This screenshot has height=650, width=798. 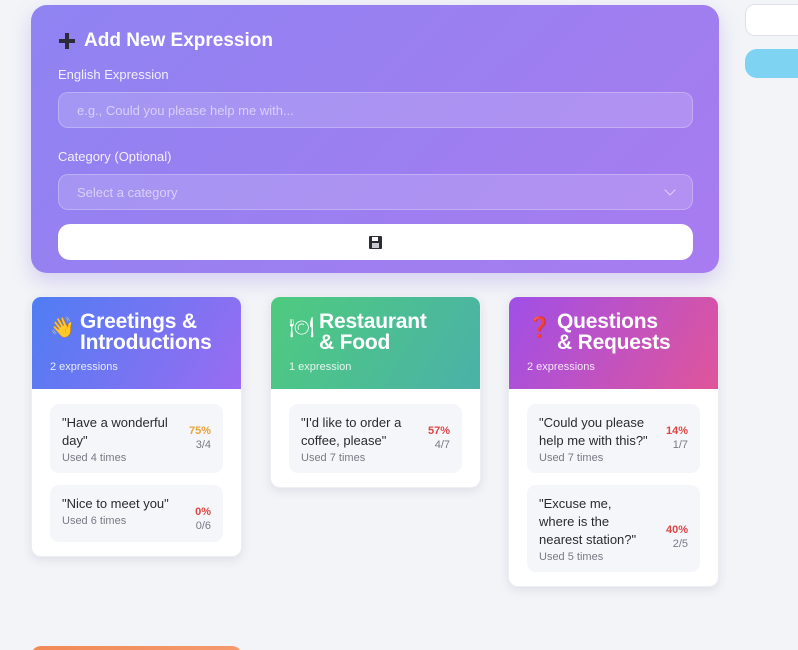 What do you see at coordinates (351, 431) in the screenshot?
I see `expression-text: "I'd like to order a coffee, please"` at bounding box center [351, 431].